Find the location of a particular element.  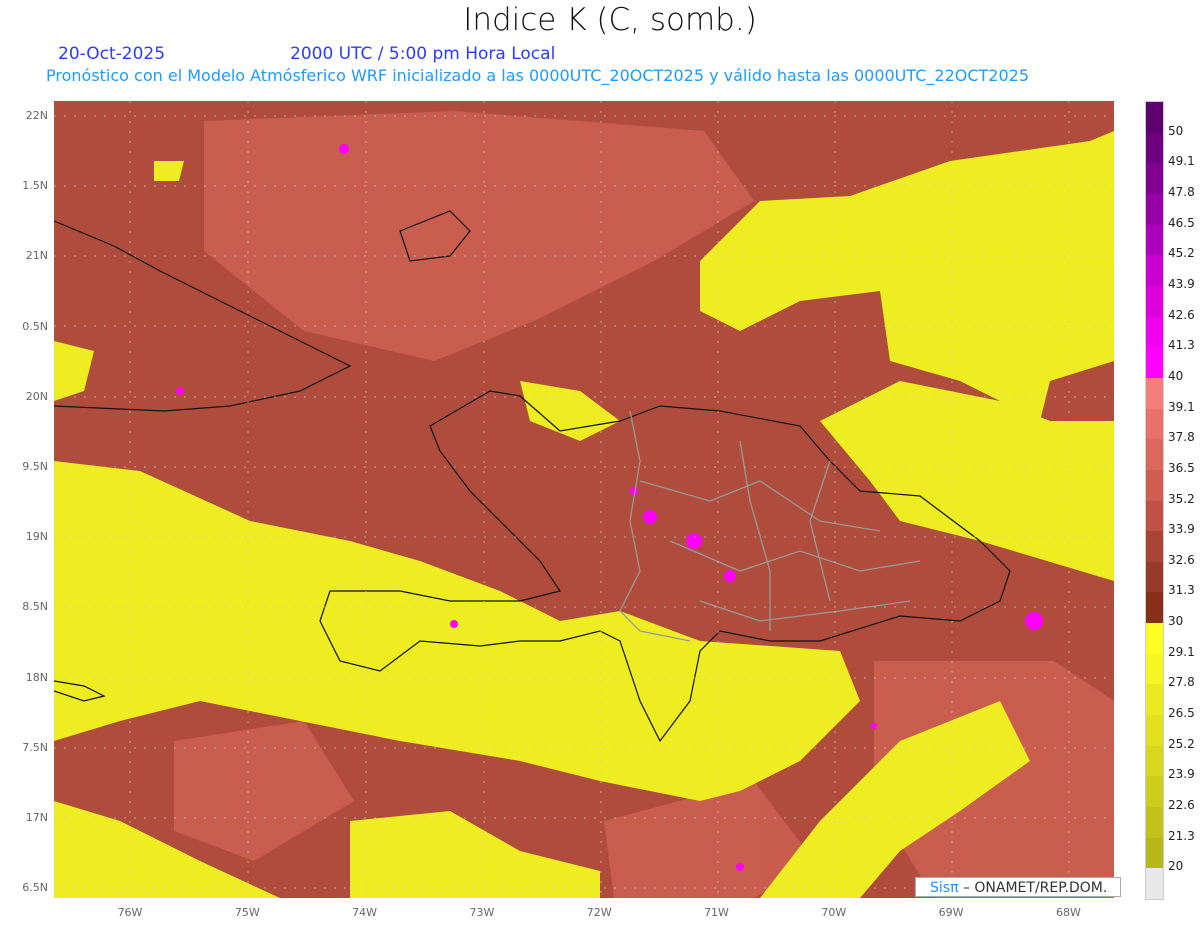

colorbar-label: 35.2 is located at coordinates (1181, 498).